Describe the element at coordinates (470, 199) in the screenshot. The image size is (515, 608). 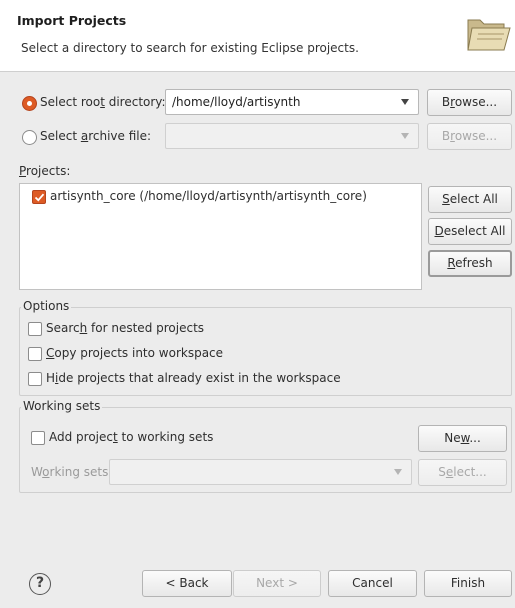
I see `select-all-button: Select All` at that location.